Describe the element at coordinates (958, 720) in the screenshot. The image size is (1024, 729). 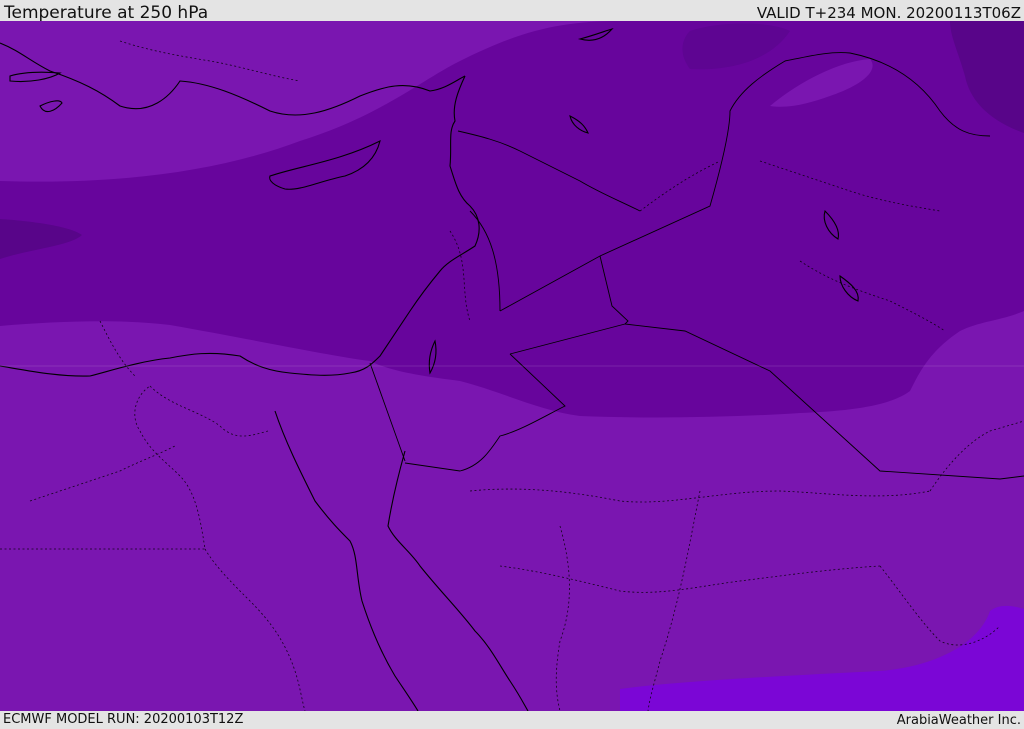
I see `brand-credit: ArabiaWeather Inc.` at that location.